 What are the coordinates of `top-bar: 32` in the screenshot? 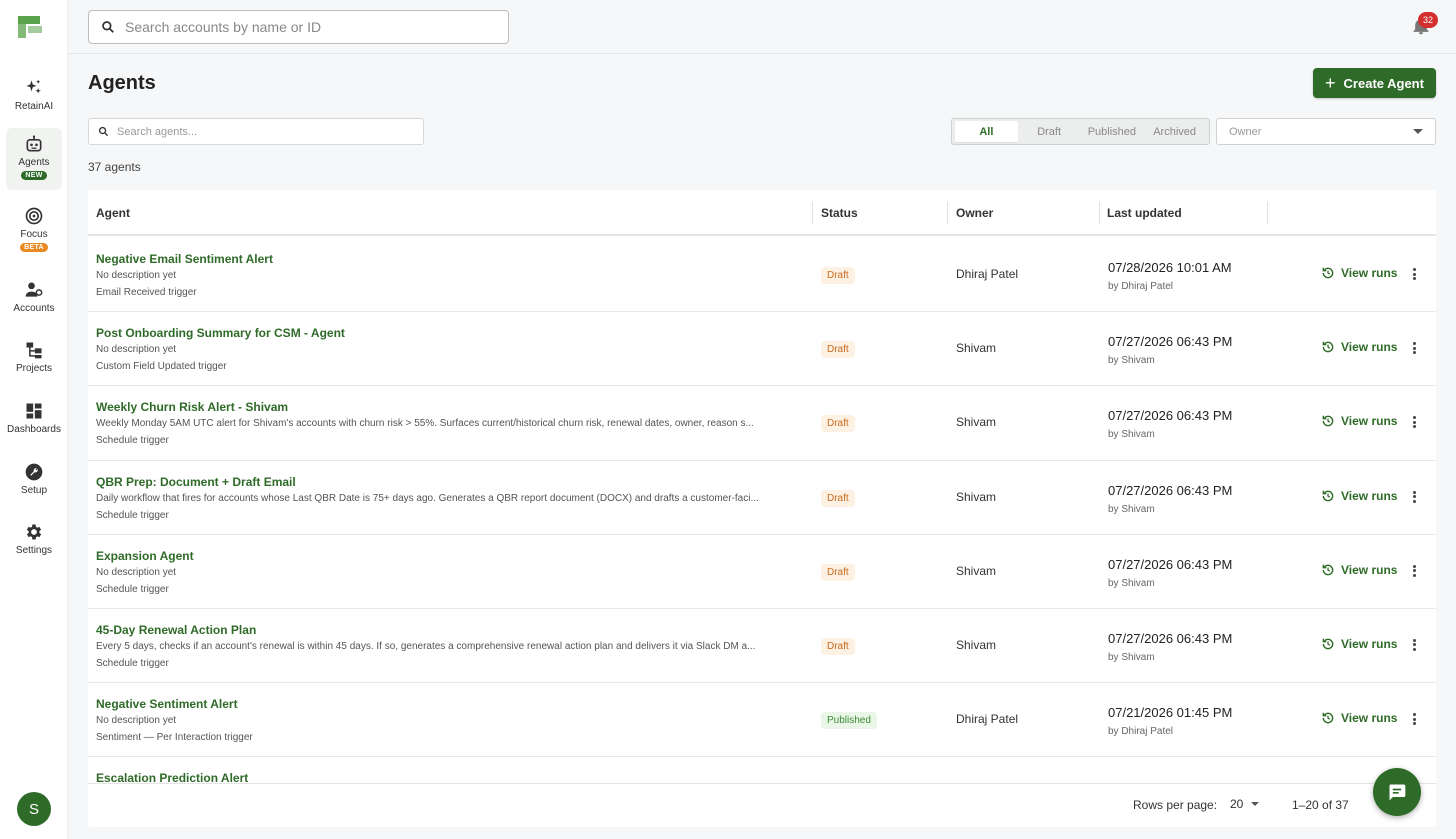 It's located at (762, 27).